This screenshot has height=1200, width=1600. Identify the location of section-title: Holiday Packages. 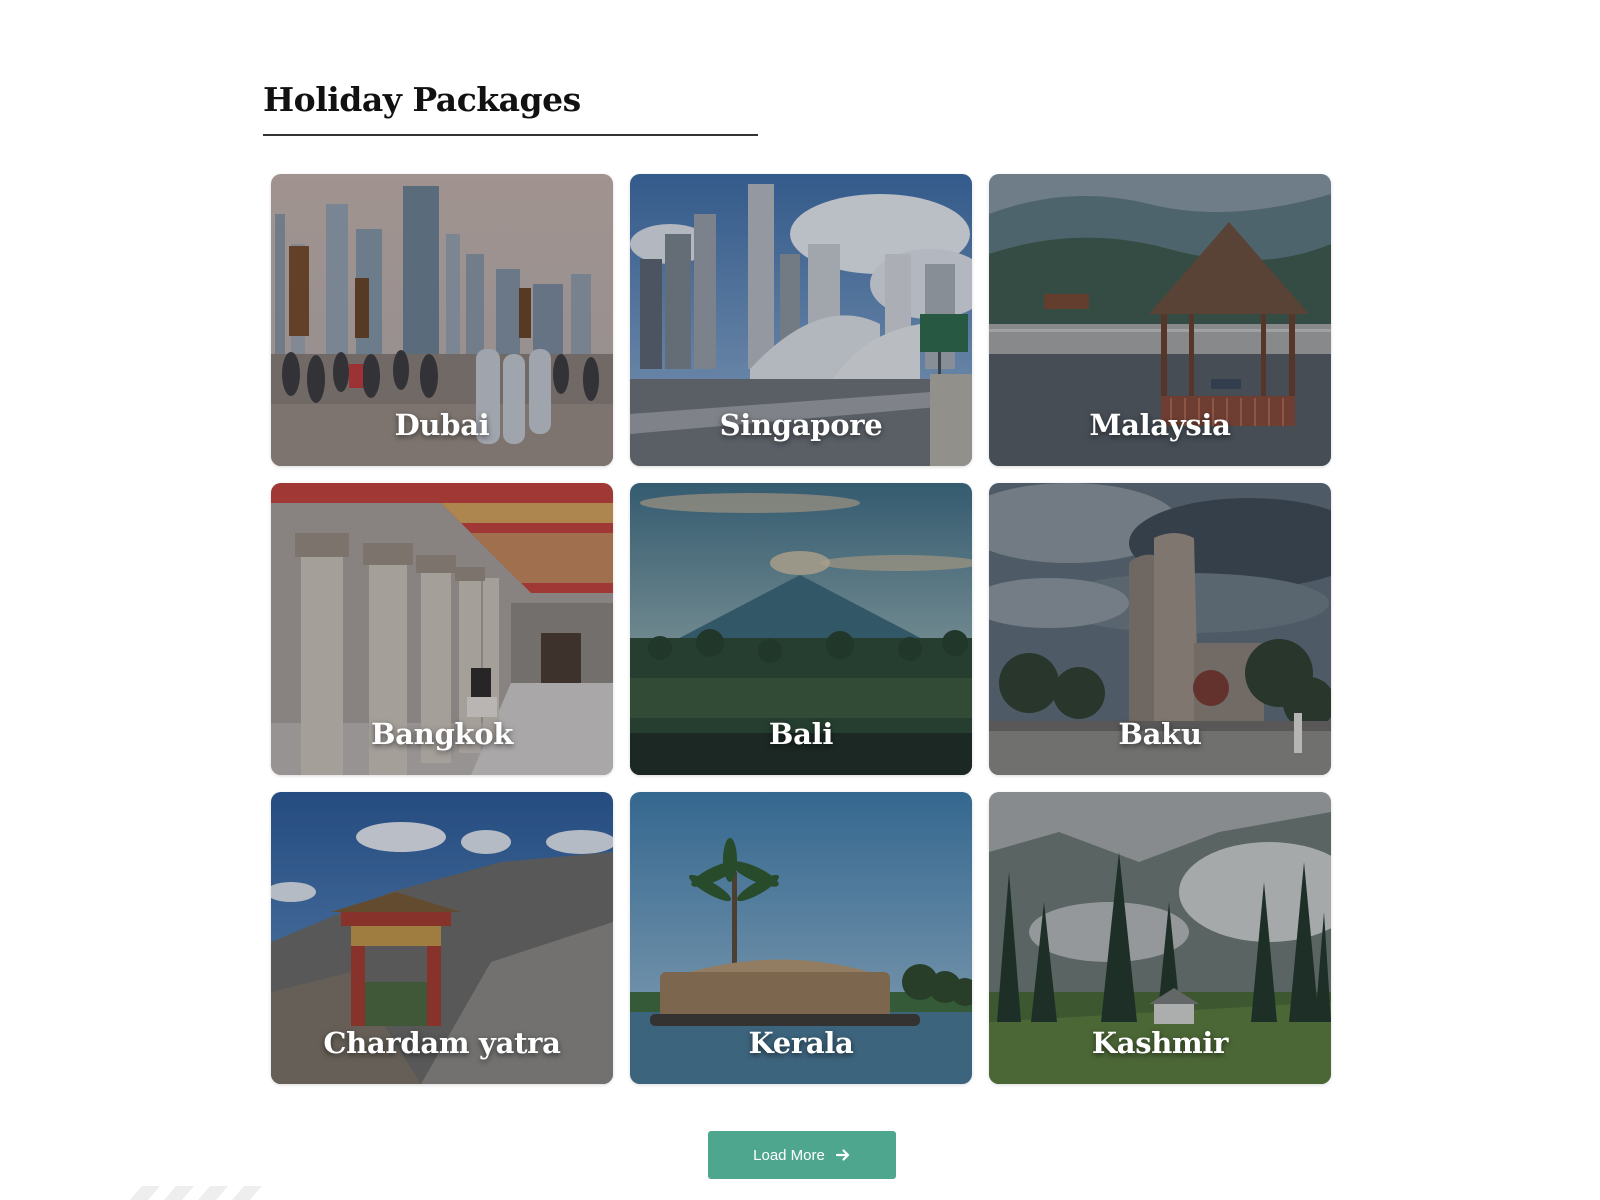
(422, 99).